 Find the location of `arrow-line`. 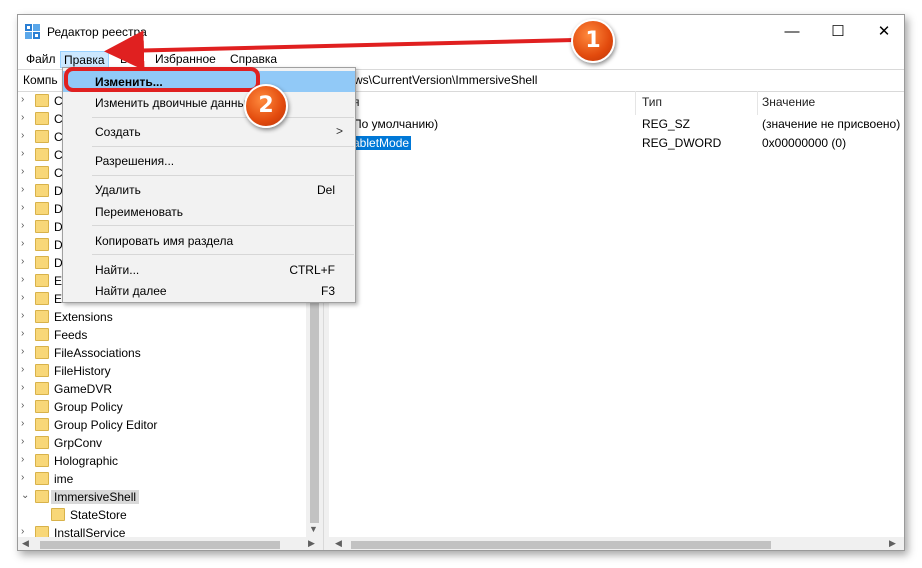

arrow-line is located at coordinates (339, 50).